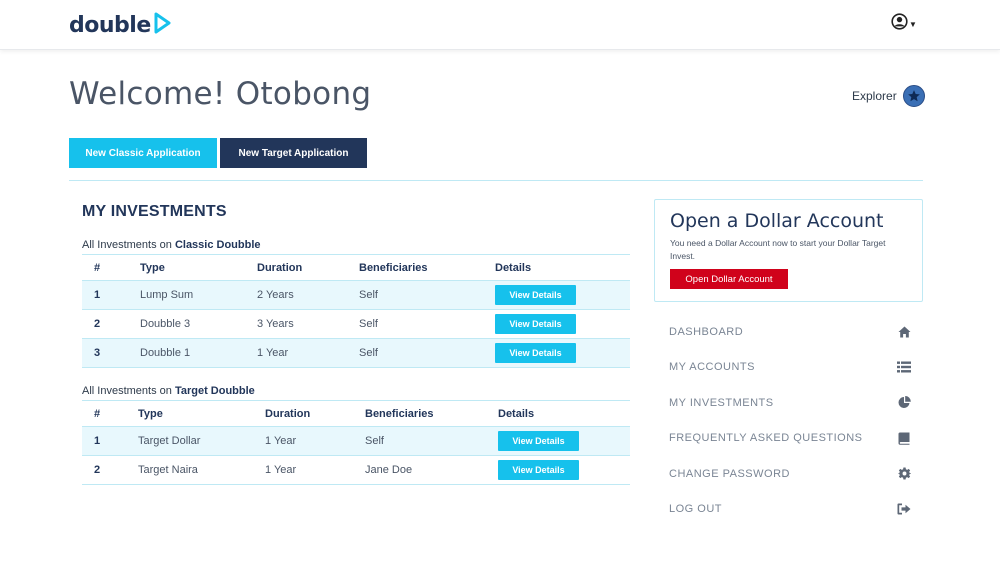  What do you see at coordinates (777, 221) in the screenshot?
I see `dollar-card-title: Open a Dollar Account` at bounding box center [777, 221].